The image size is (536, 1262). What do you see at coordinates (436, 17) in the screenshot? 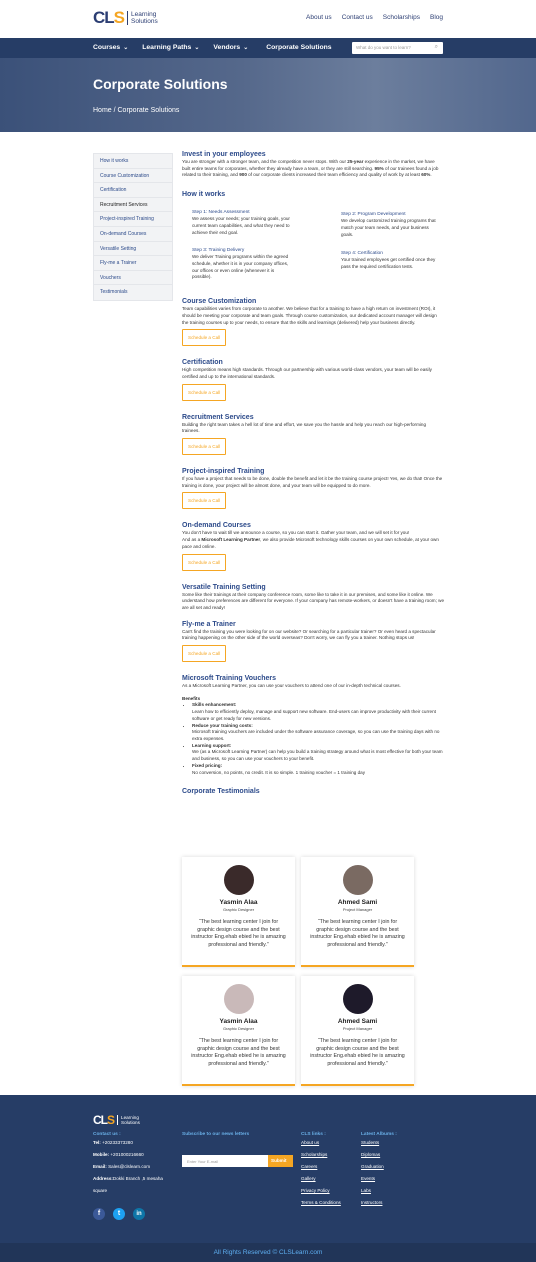
I see `link-blog: Blog` at bounding box center [436, 17].